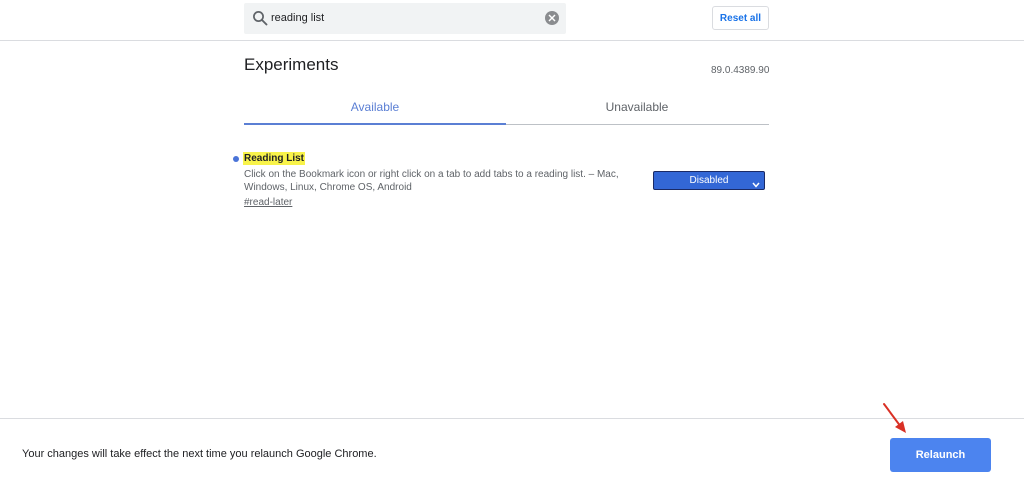 Image resolution: width=1024 pixels, height=485 pixels. Describe the element at coordinates (740, 18) in the screenshot. I see `reset-all-button: Reset all` at that location.